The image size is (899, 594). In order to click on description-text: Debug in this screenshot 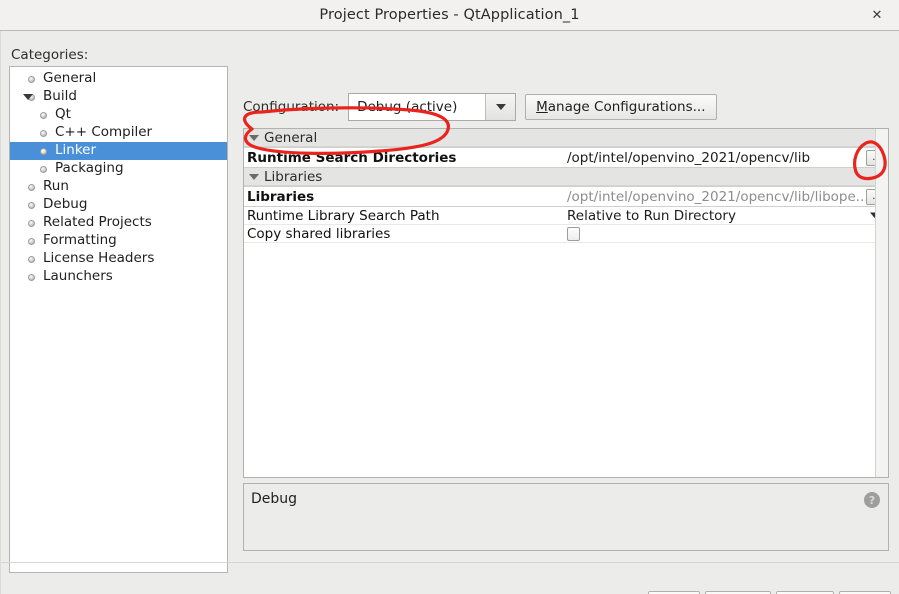, I will do `click(274, 499)`.